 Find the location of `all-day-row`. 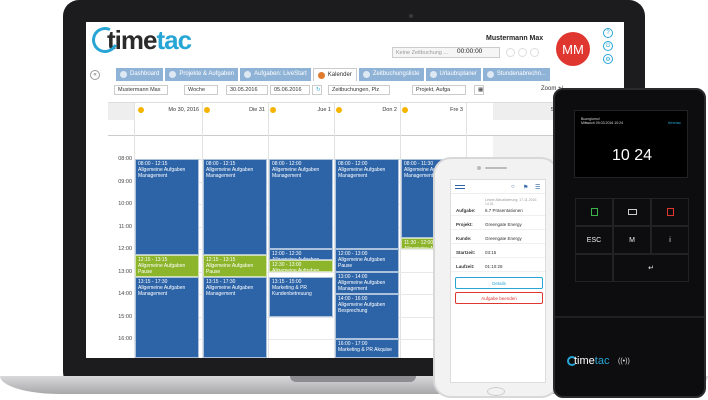

all-day-row is located at coordinates (366, 128).